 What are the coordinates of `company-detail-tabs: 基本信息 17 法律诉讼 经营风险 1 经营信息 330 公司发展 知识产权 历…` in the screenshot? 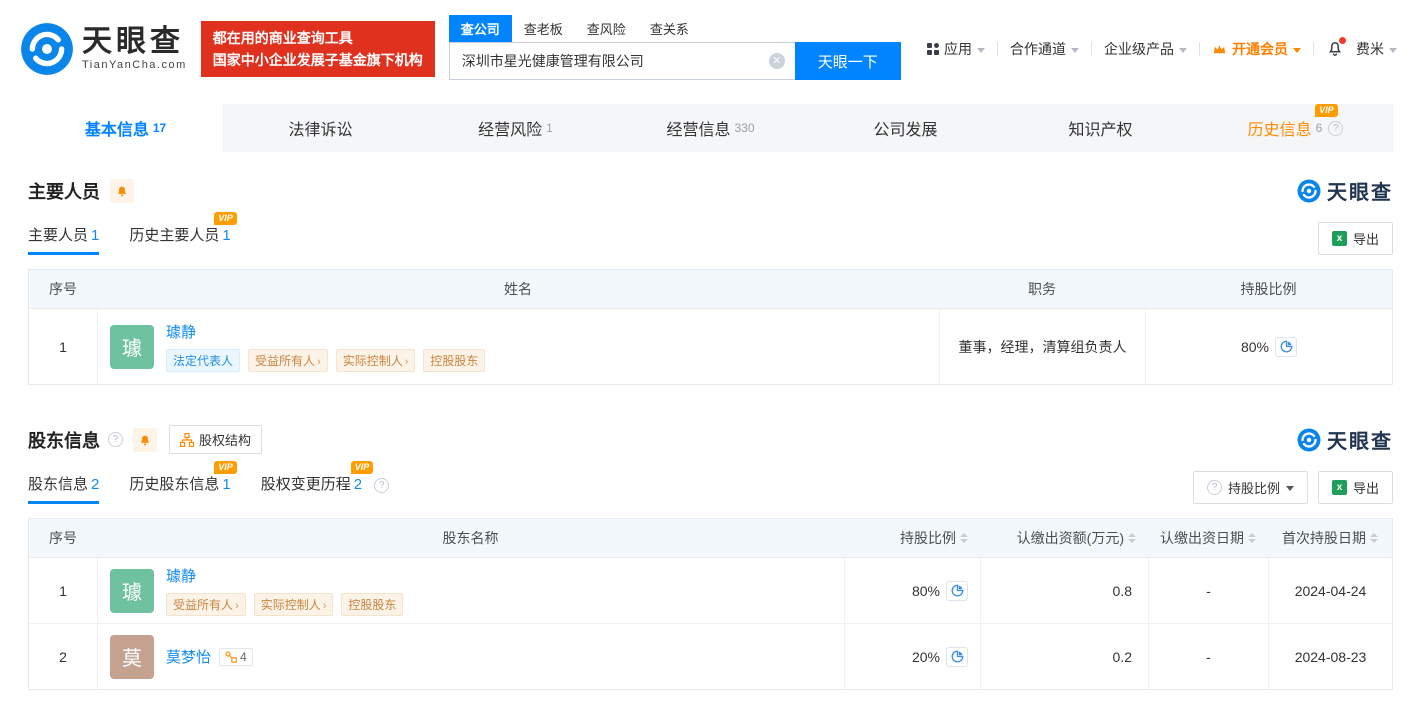 It's located at (710, 128).